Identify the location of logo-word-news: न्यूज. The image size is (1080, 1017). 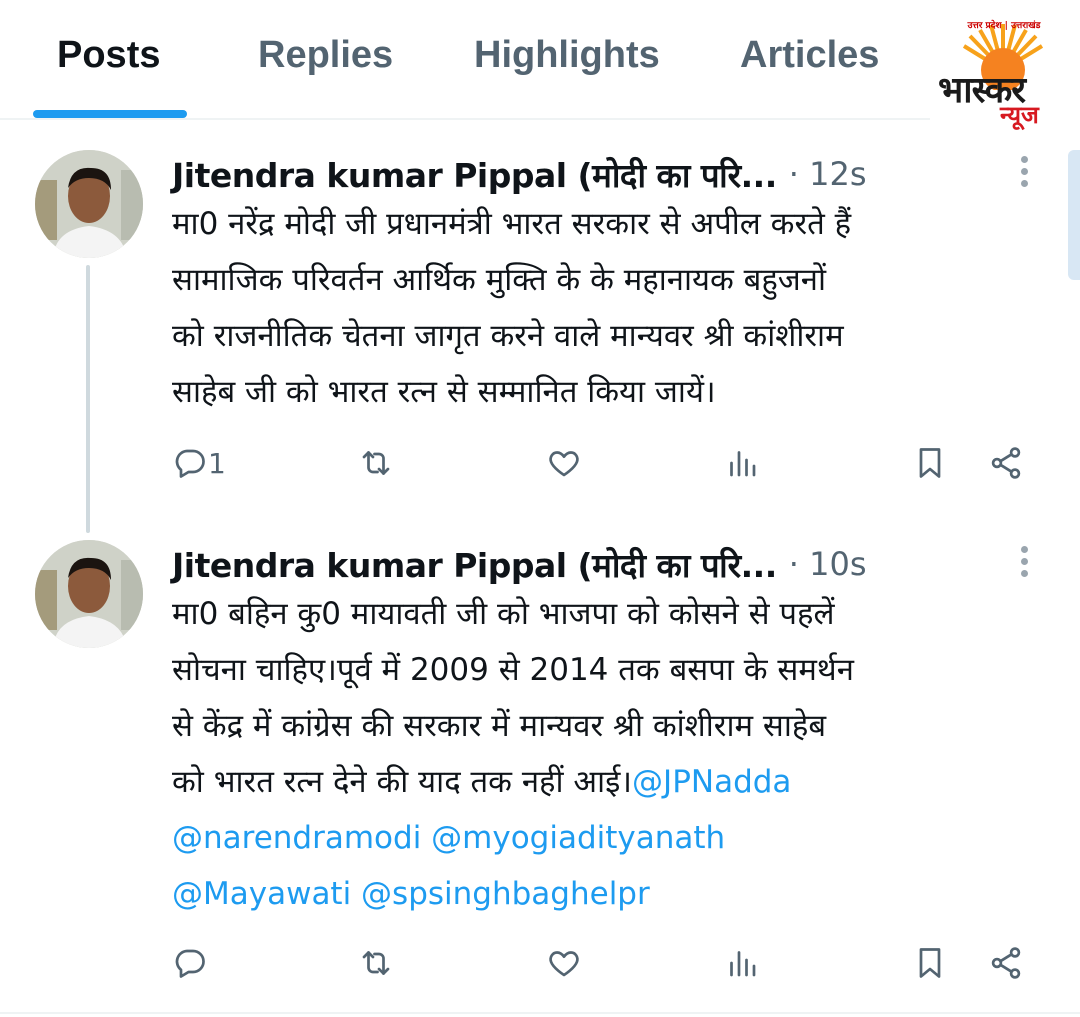
(1019, 115).